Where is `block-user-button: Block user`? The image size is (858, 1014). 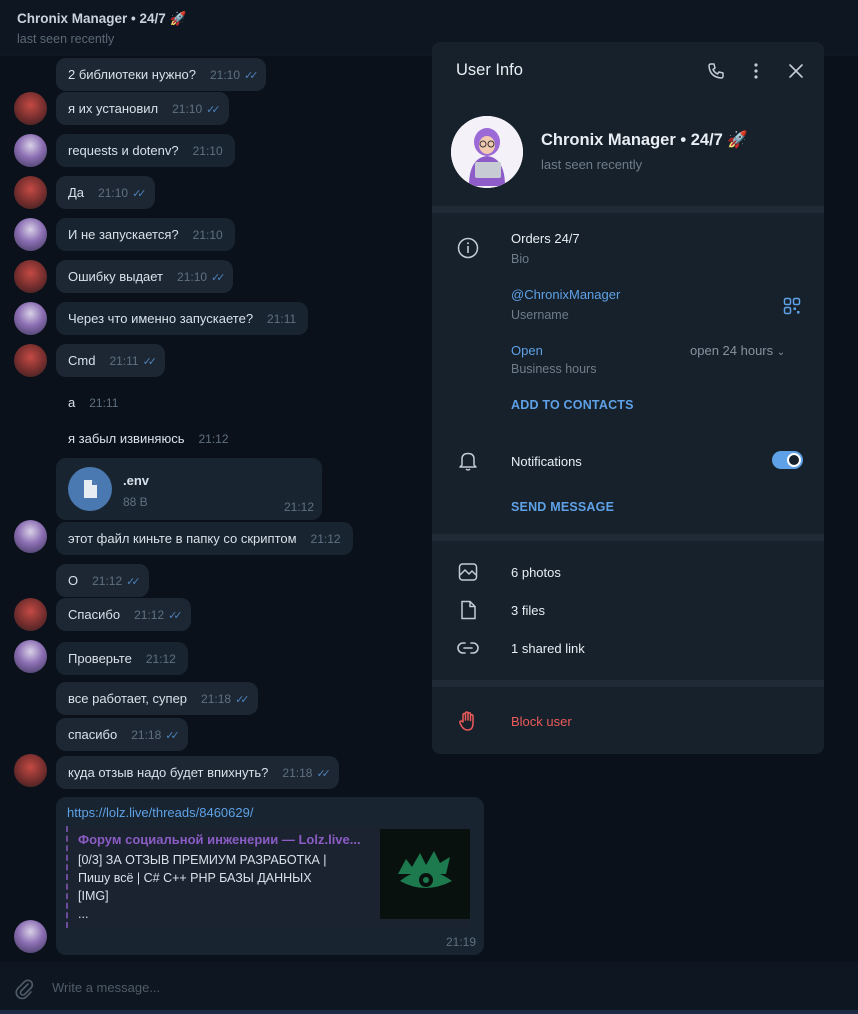
block-user-button: Block user is located at coordinates (541, 721).